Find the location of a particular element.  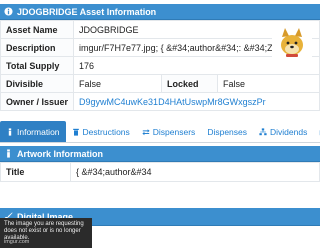

tab-information-label: Information is located at coordinates (38, 131).